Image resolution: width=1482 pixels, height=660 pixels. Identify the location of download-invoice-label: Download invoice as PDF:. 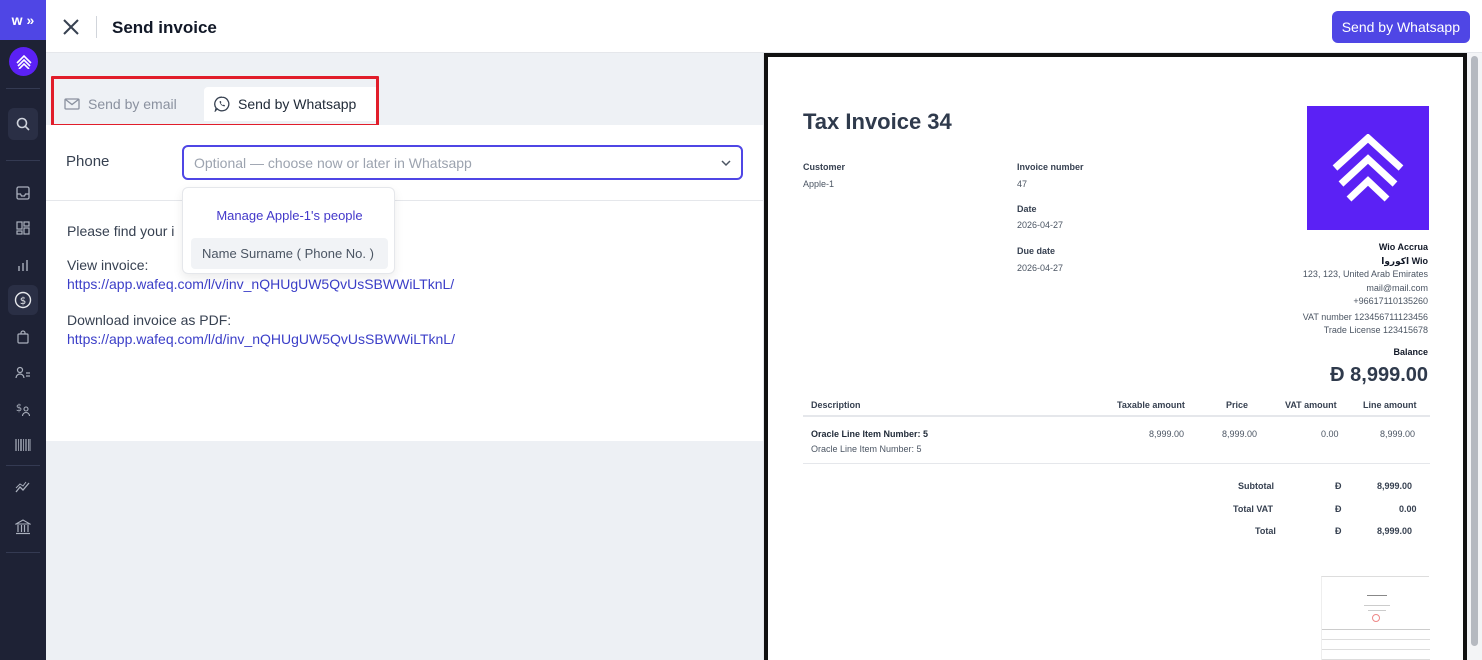
(149, 320).